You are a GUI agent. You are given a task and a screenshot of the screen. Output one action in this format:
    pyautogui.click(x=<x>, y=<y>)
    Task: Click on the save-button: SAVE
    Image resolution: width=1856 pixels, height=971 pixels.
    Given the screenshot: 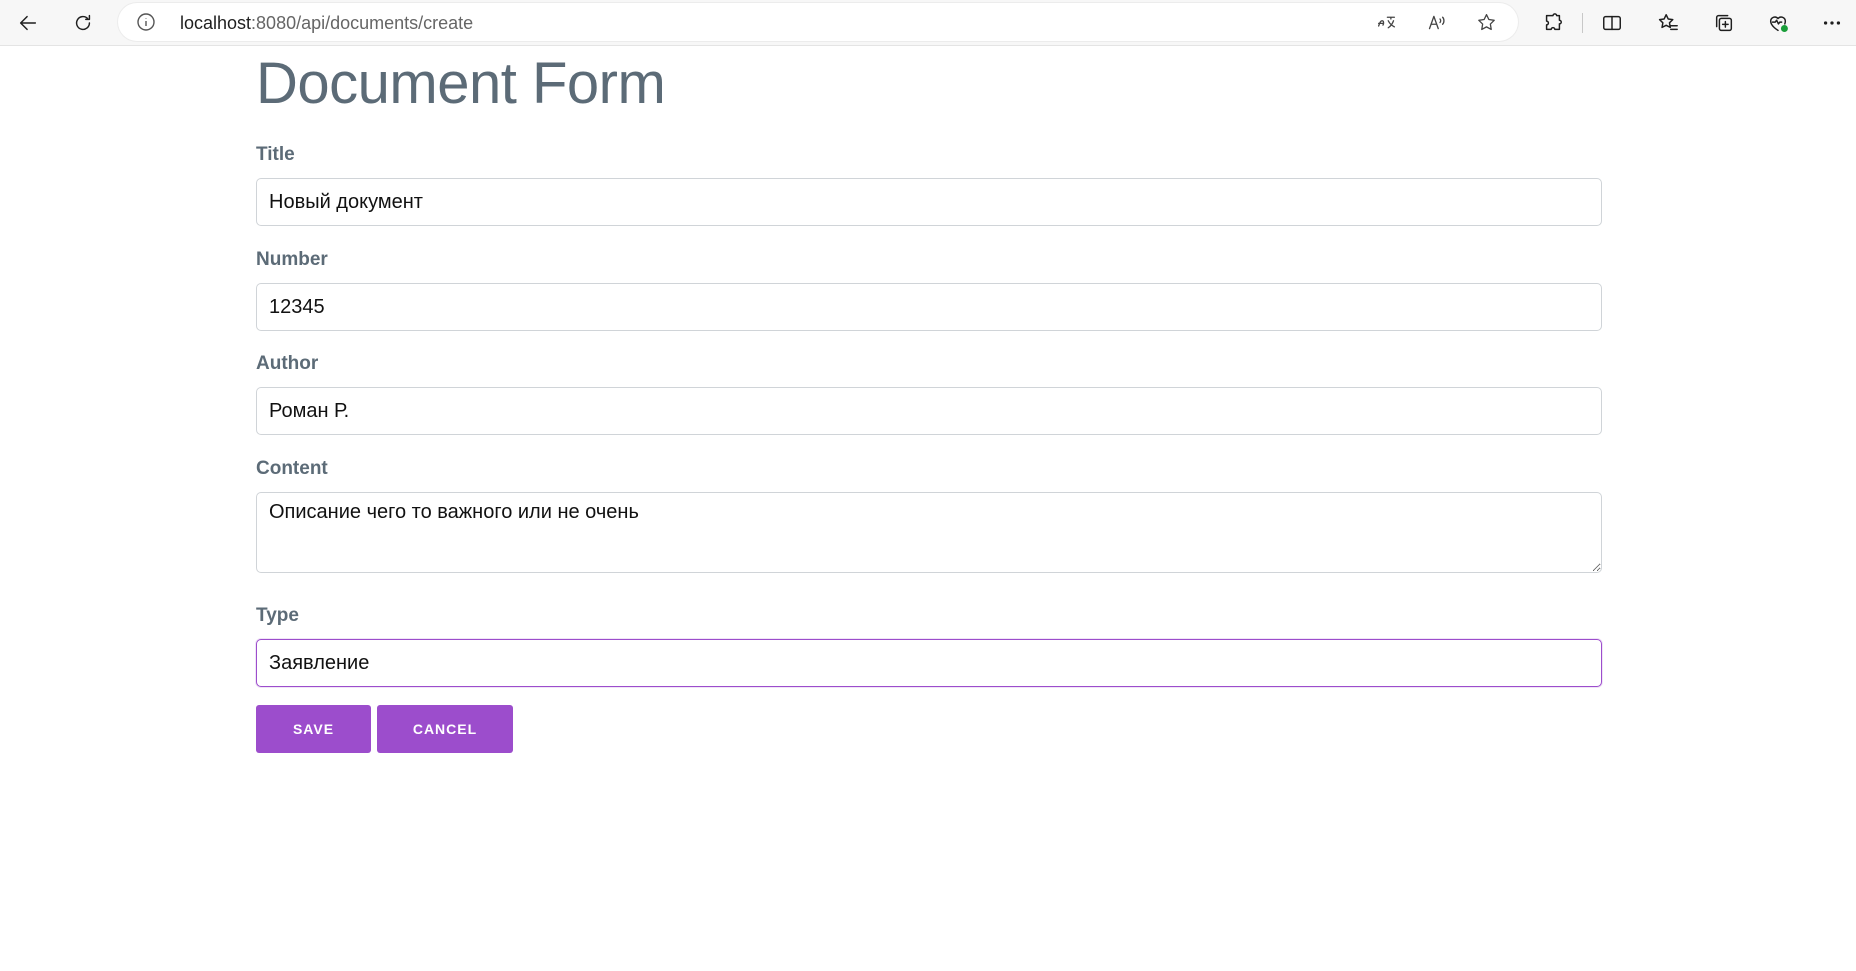 What is the action you would take?
    pyautogui.click(x=313, y=729)
    